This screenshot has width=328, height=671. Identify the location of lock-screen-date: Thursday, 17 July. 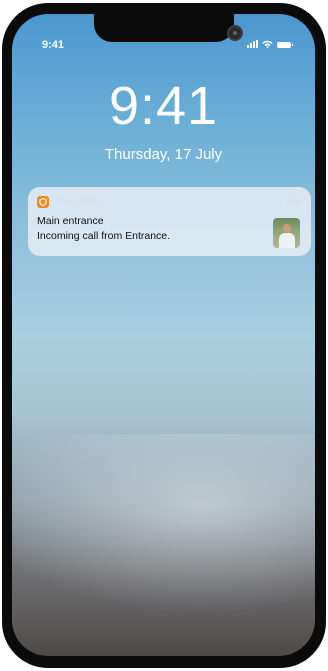
(163, 154).